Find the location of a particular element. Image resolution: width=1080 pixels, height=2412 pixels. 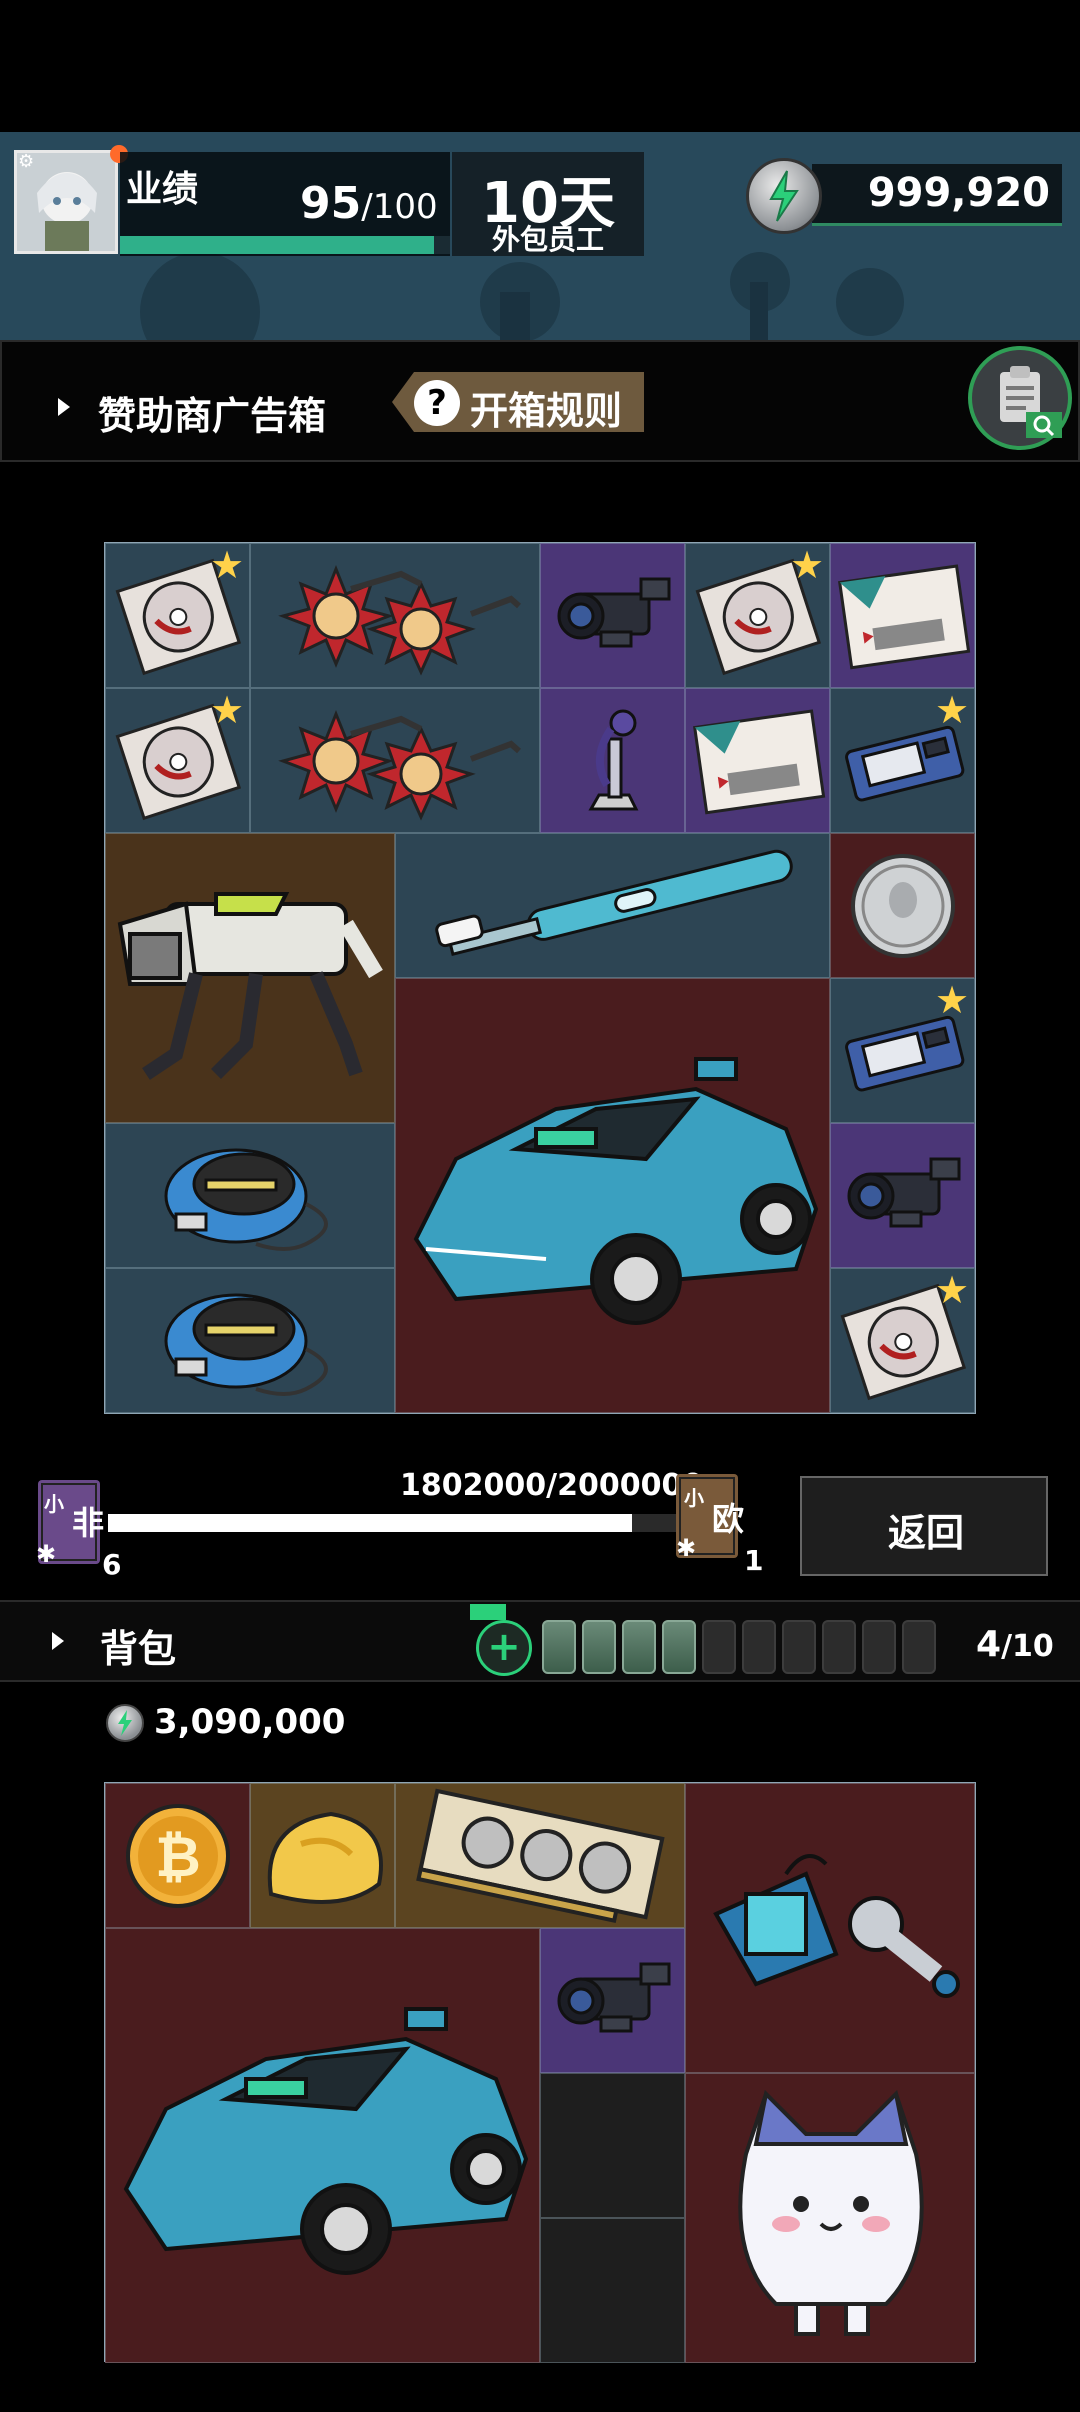

box-slot-electric-toothbrush is located at coordinates (612, 905).